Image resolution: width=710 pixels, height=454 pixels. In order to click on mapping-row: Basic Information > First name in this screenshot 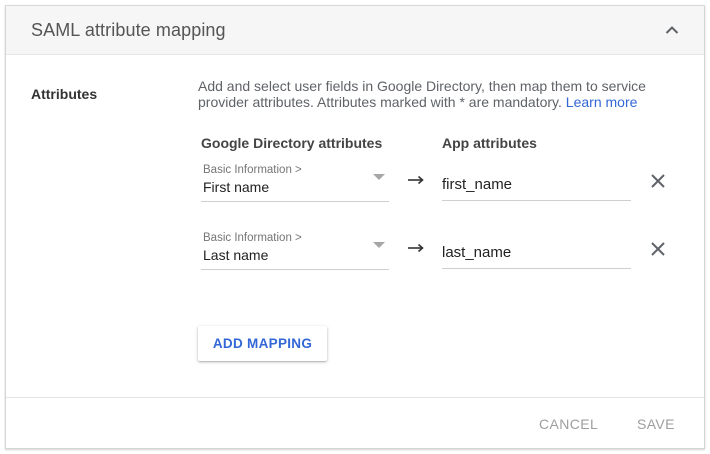, I will do `click(355, 185)`.